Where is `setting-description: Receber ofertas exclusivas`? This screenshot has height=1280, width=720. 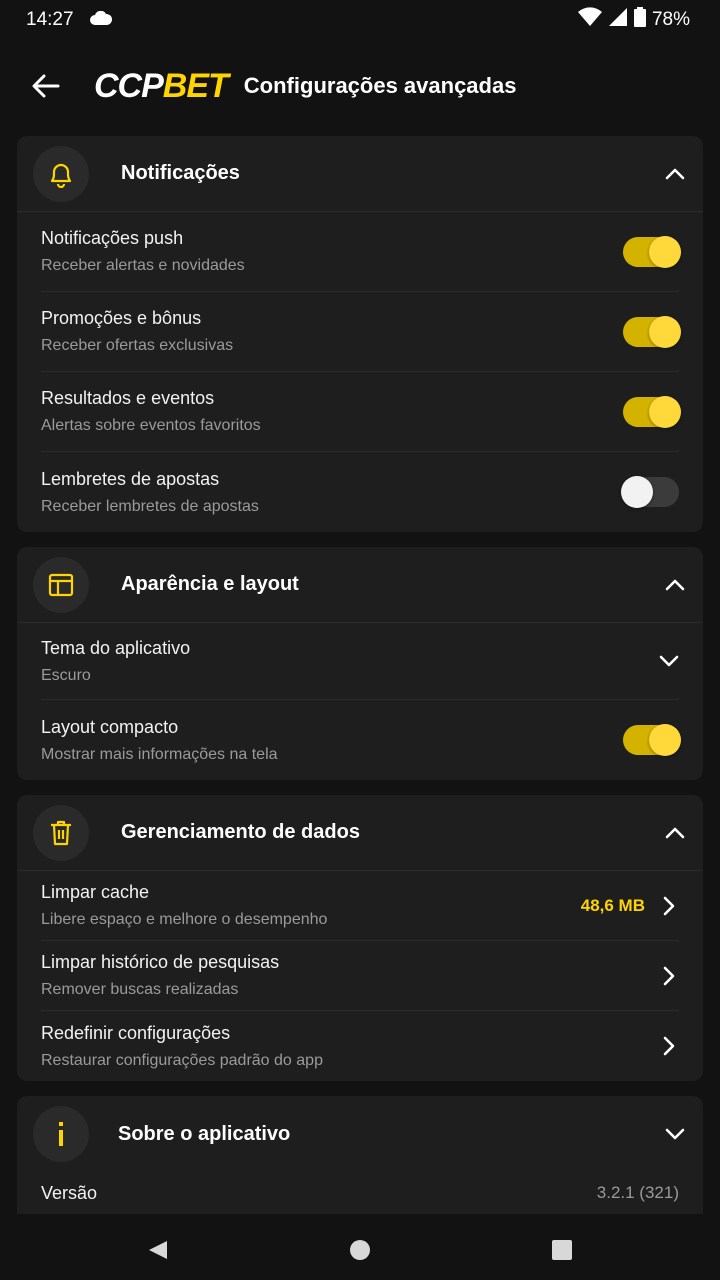
setting-description: Receber ofertas exclusivas is located at coordinates (137, 345).